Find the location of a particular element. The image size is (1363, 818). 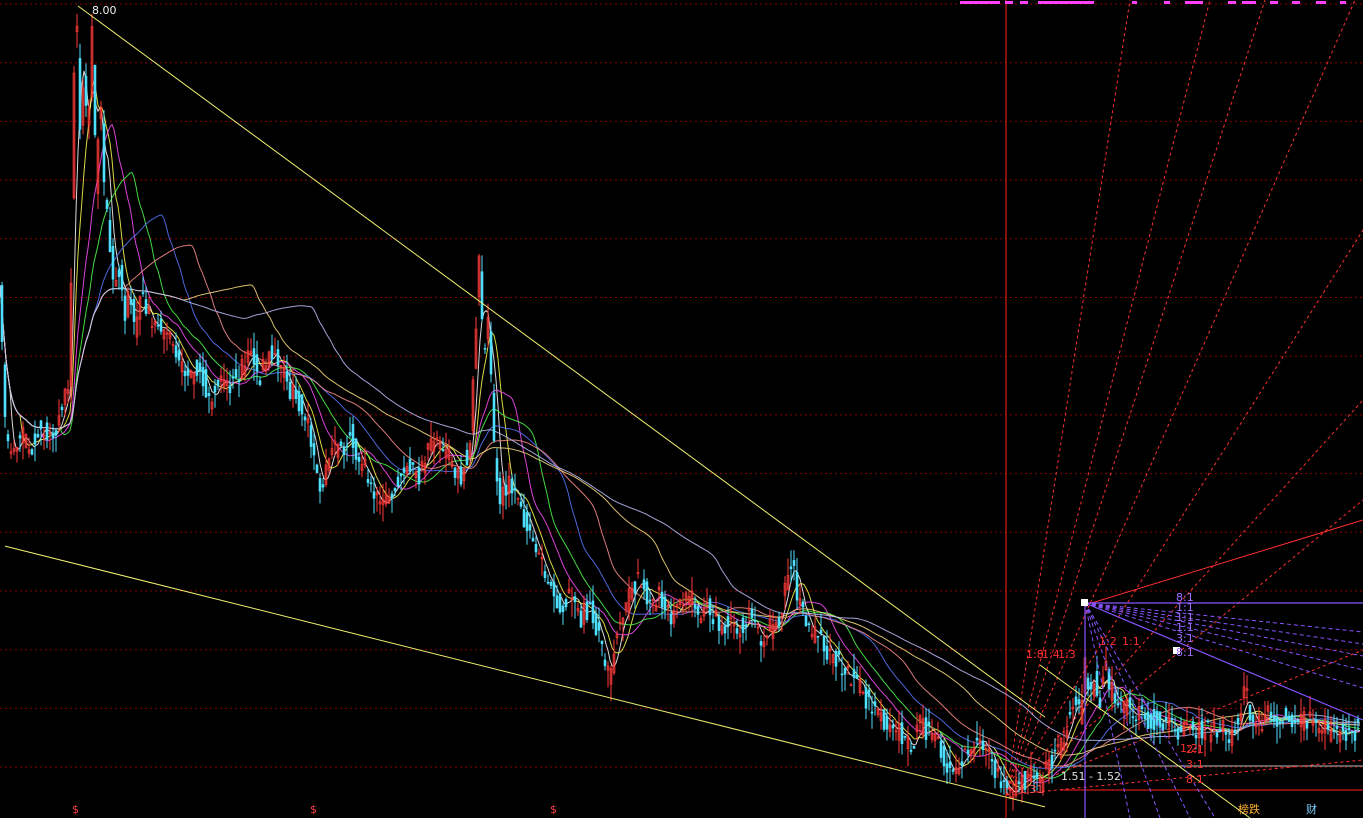

fan-ratio-label: 1:1 is located at coordinates (1131, 641).